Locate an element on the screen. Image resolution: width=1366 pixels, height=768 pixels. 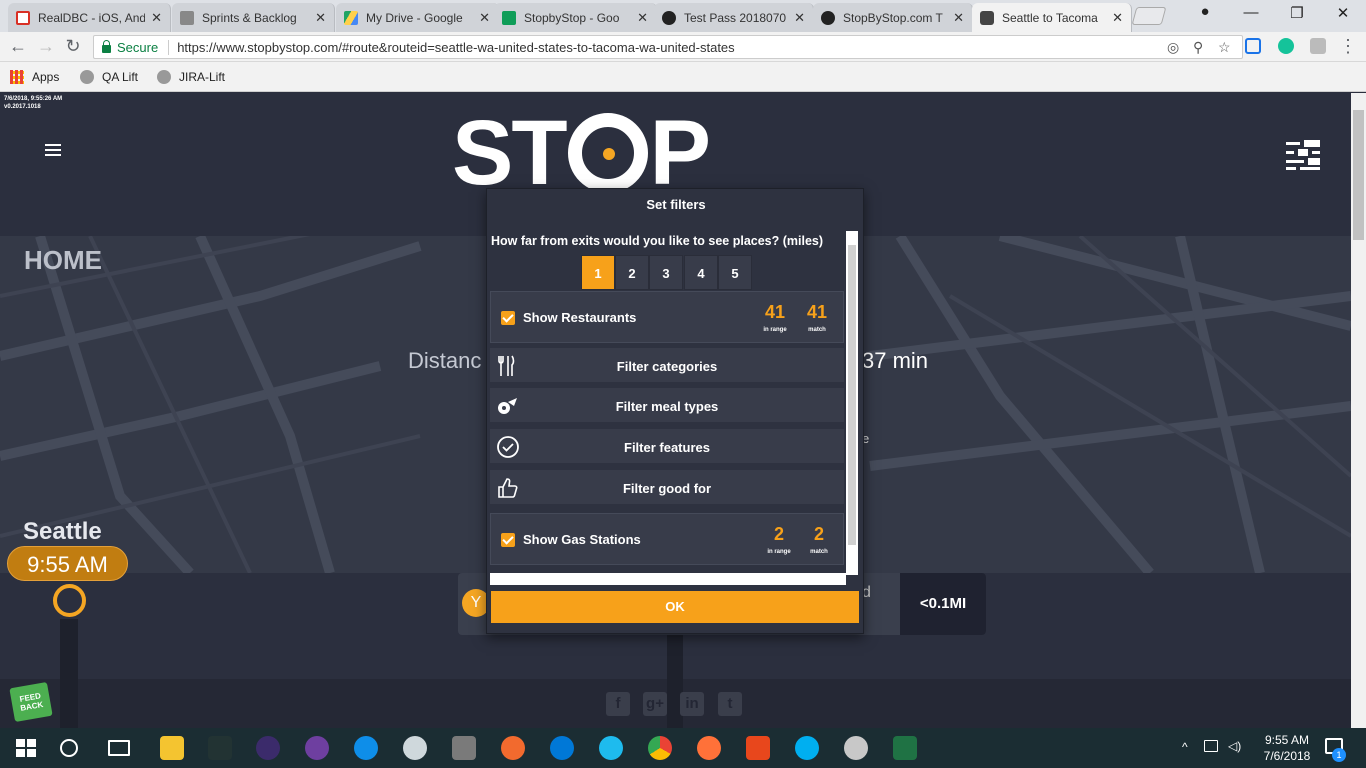
firefox-icon is located at coordinates (709, 748).